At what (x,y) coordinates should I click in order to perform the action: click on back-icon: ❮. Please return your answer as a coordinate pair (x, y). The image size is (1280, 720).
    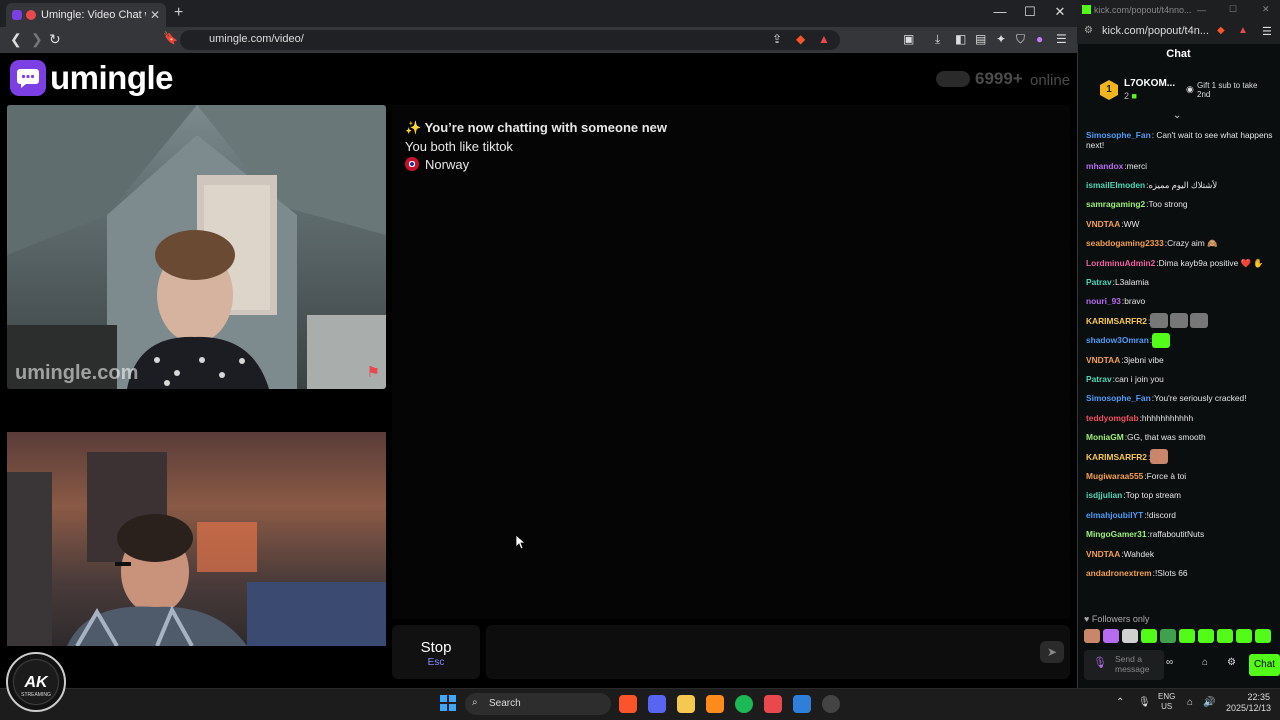
    Looking at the image, I should click on (16, 39).